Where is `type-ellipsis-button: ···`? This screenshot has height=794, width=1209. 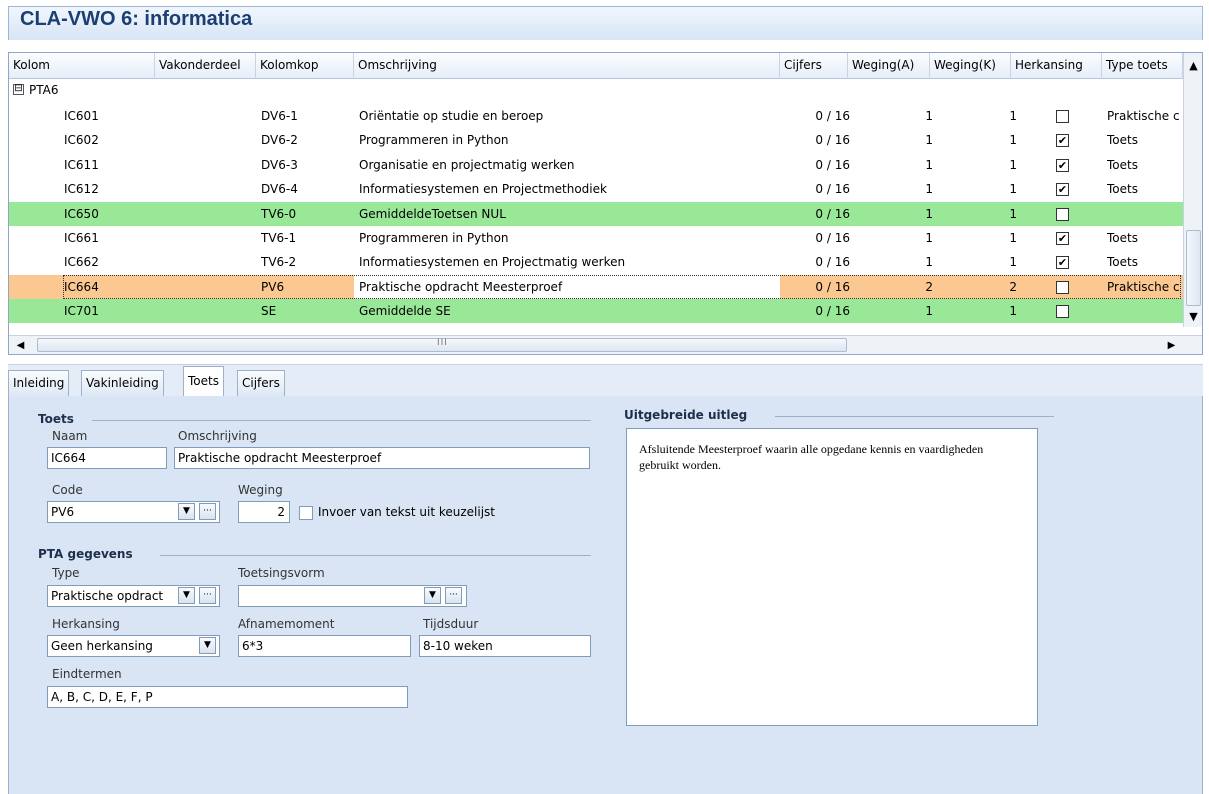 type-ellipsis-button: ··· is located at coordinates (207, 595).